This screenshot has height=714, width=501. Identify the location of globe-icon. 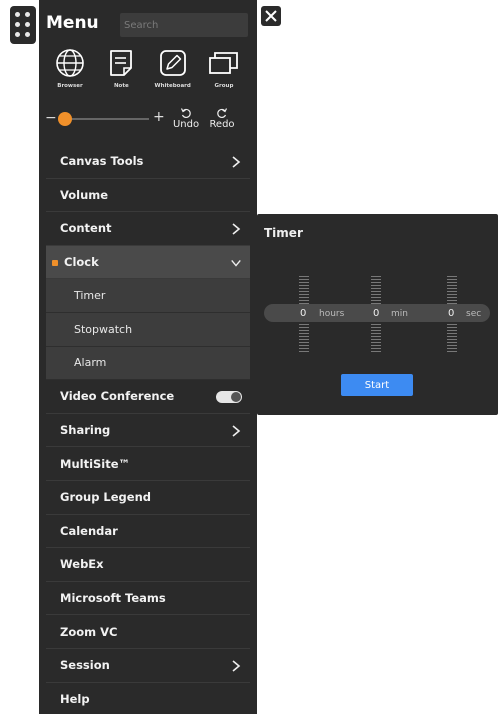
(70, 63).